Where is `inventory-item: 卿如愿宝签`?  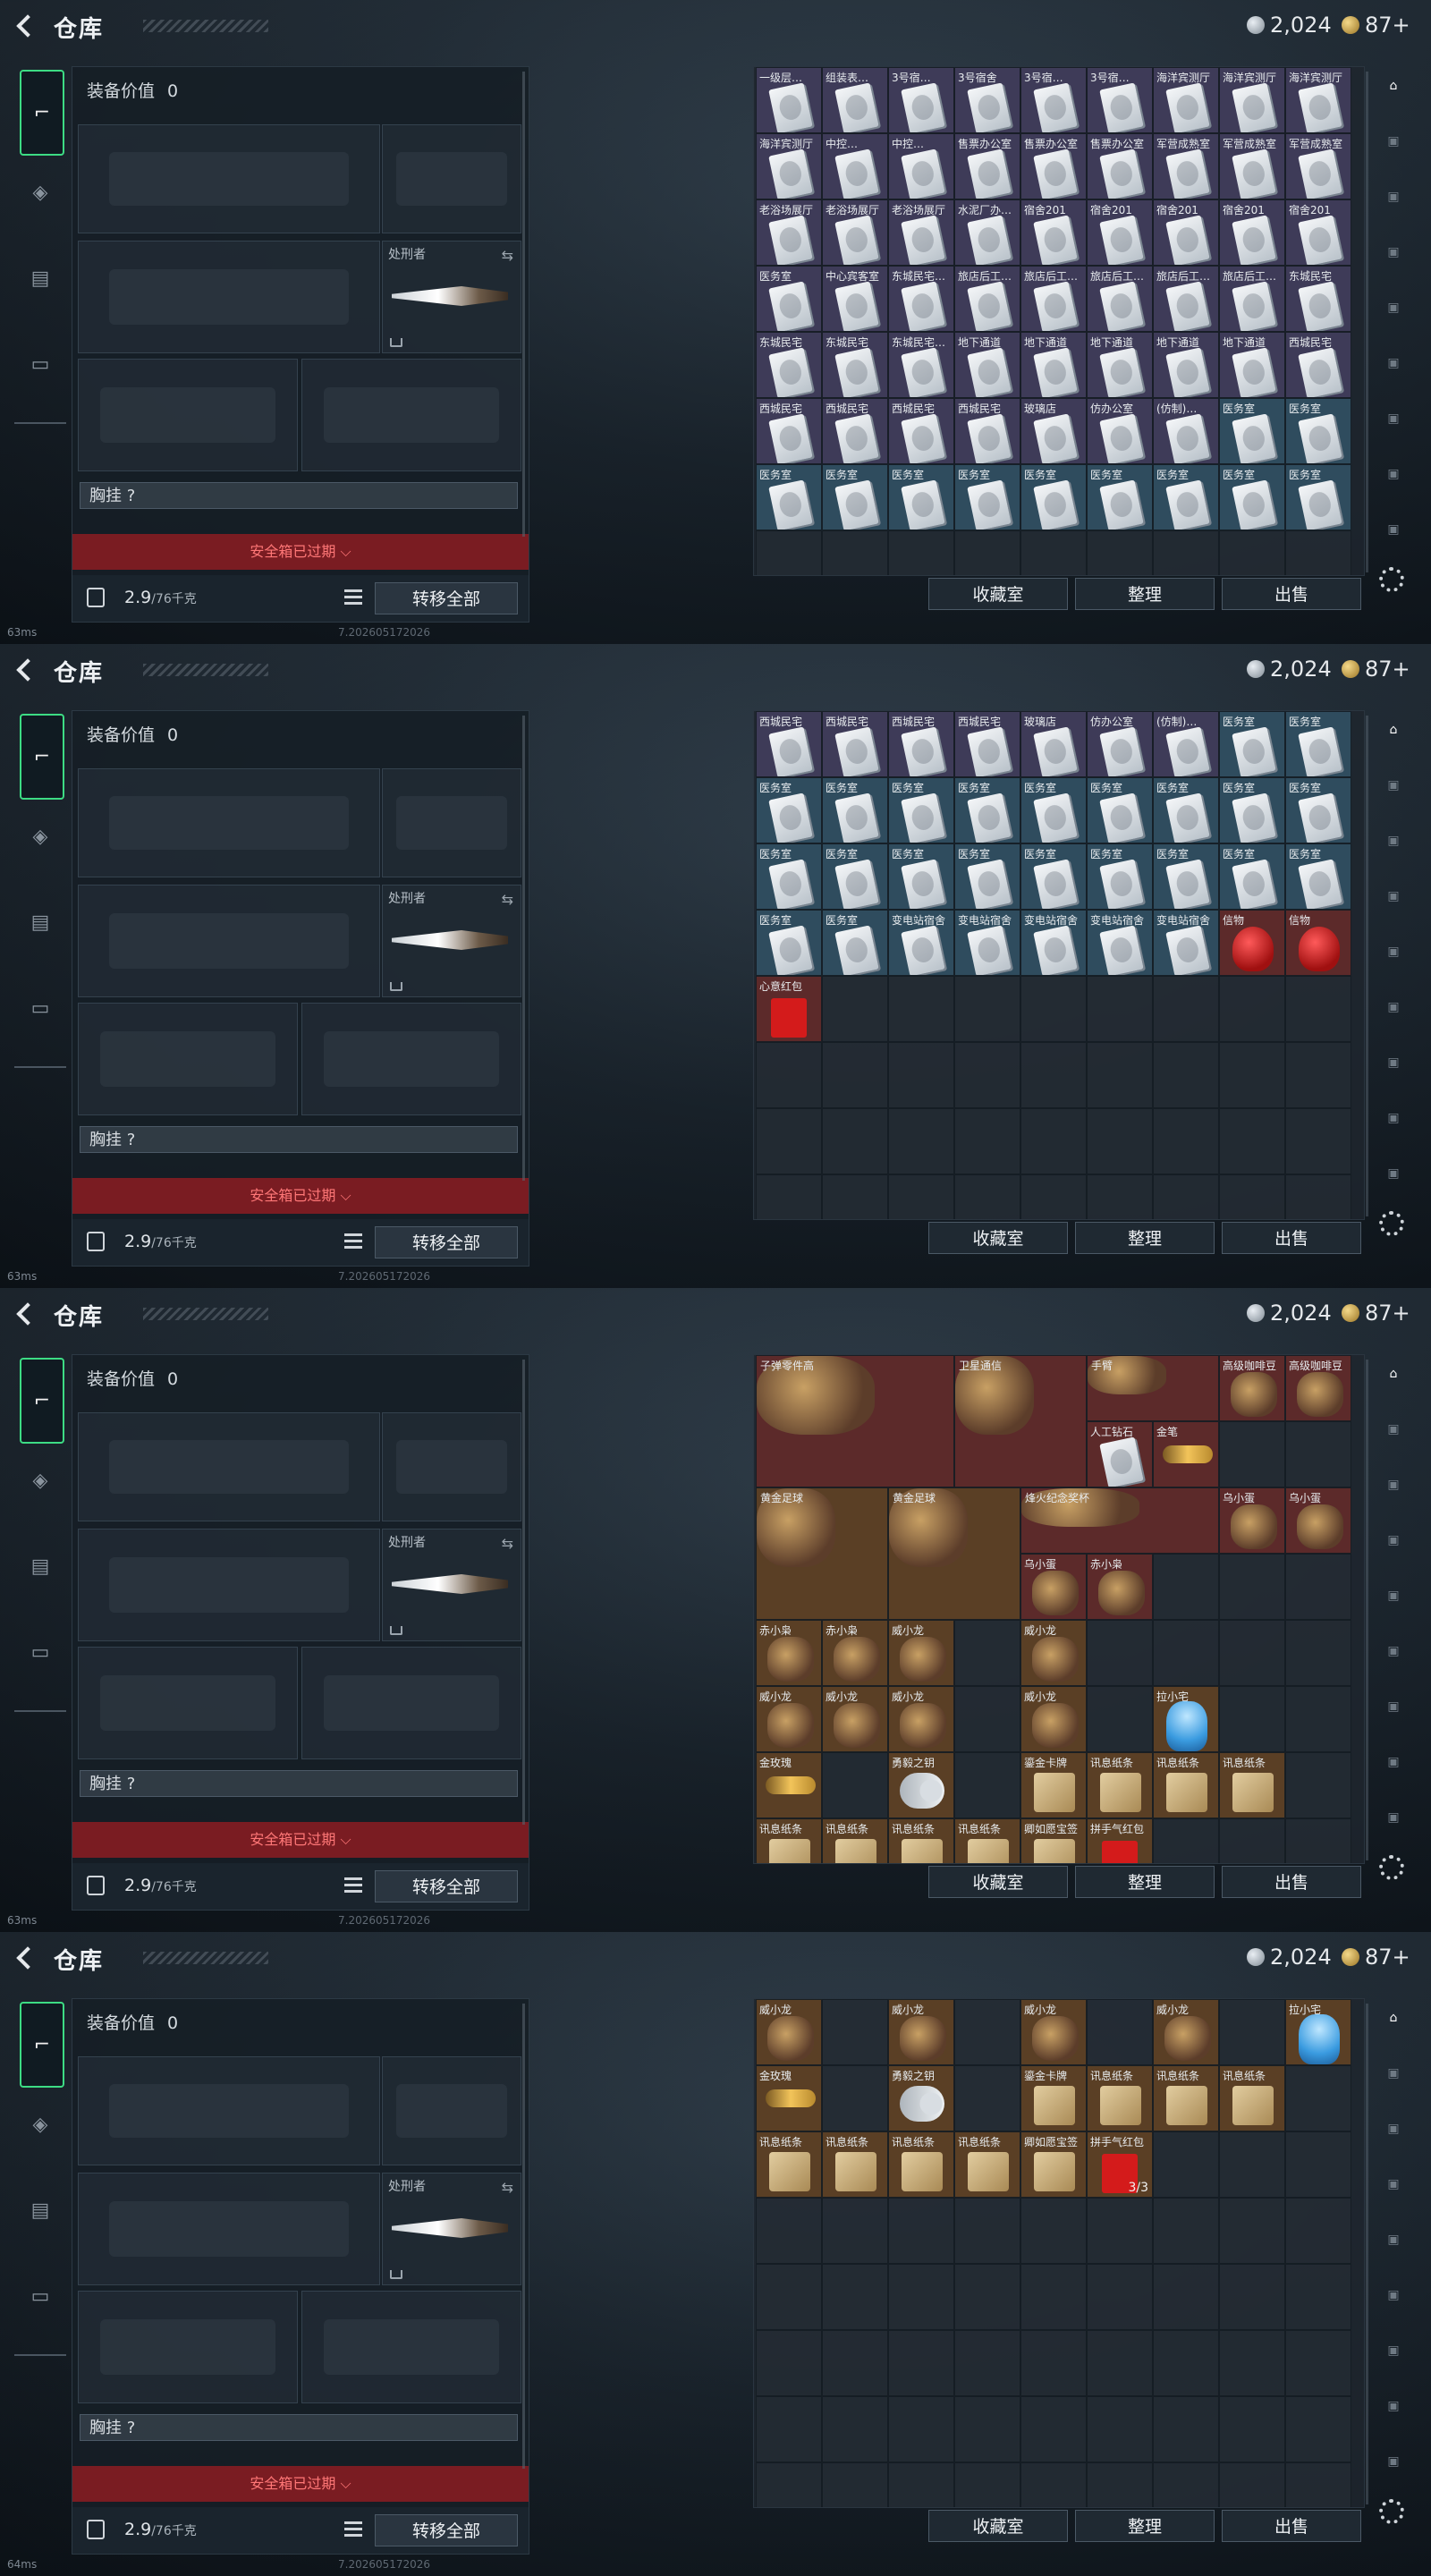
inventory-item: 卿如愿宝签 is located at coordinates (1054, 1840).